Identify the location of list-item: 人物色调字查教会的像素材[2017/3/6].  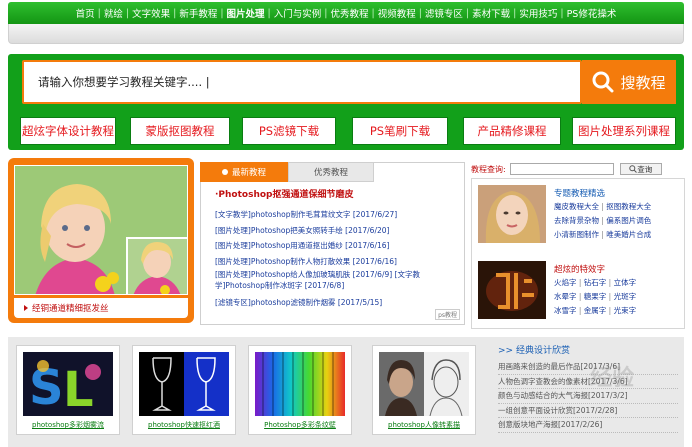
(588, 382).